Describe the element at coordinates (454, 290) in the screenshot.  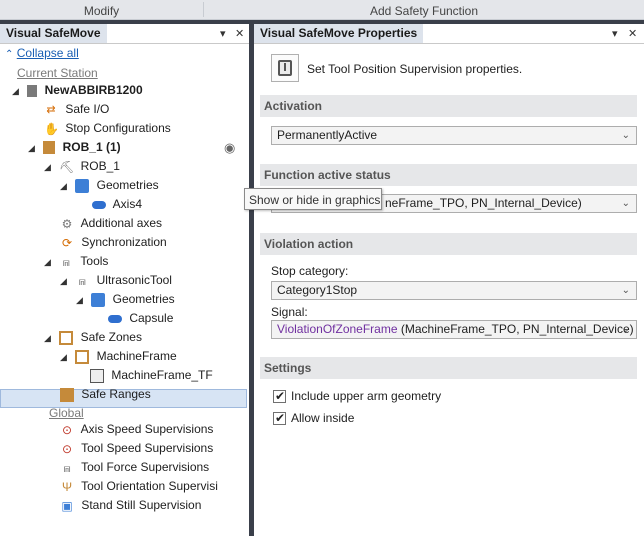
I see `stop-category-dropdown: Category1Stop ⌄` at that location.